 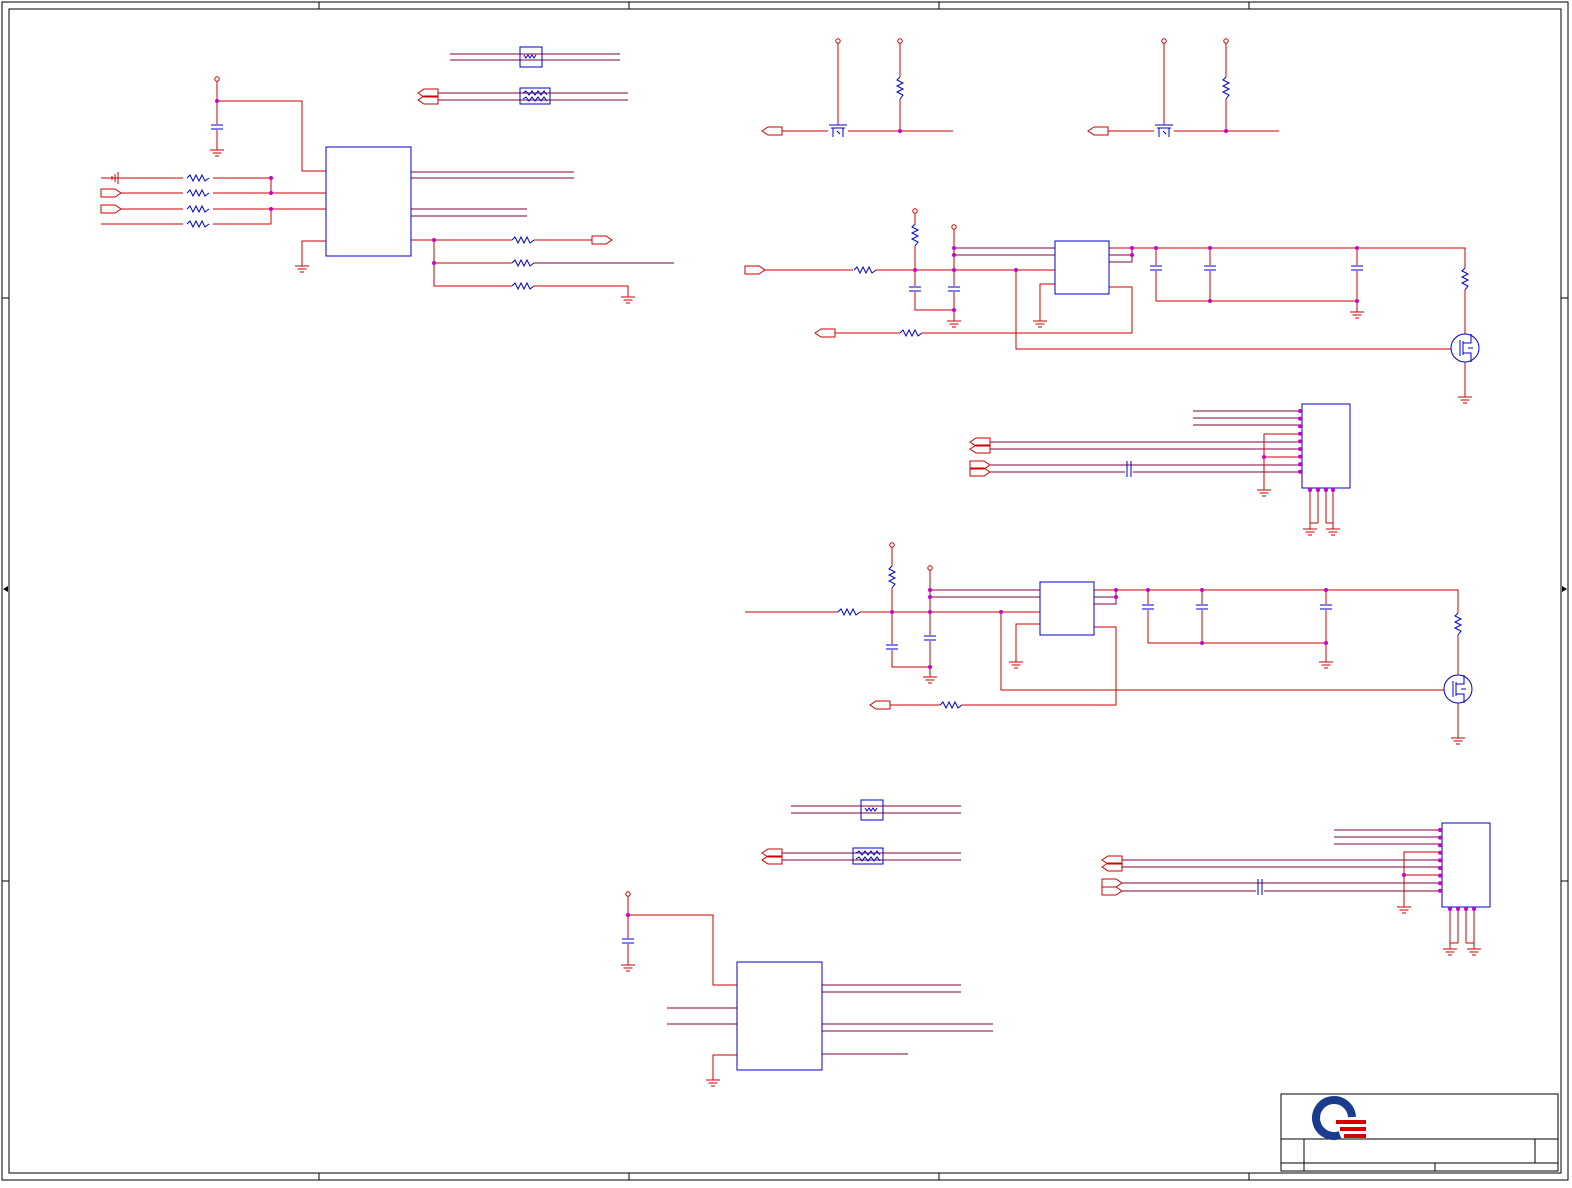 I want to click on frame-center-marks, so click(x=785, y=589).